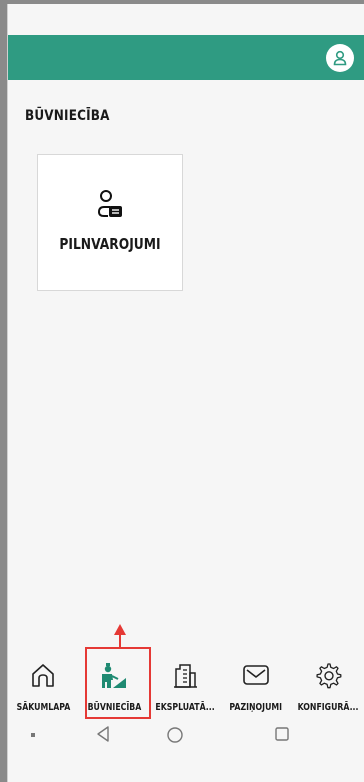 The height and width of the screenshot is (782, 364). I want to click on nav-label-notifications: PAZIŅOJUMI, so click(256, 707).